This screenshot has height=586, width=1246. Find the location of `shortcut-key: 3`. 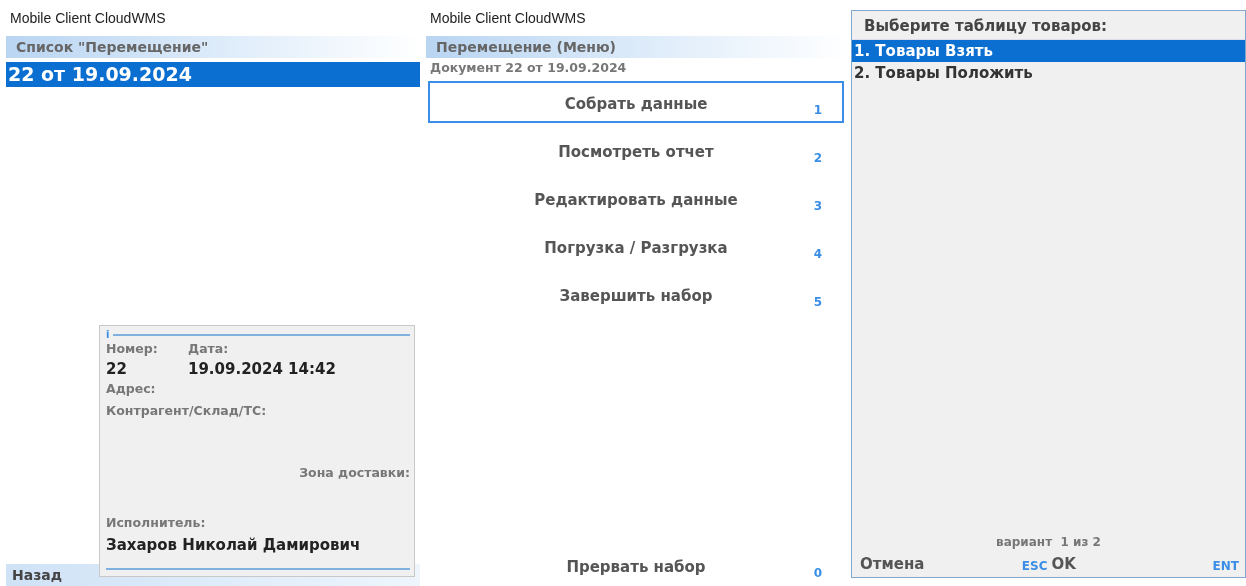

shortcut-key: 3 is located at coordinates (817, 206).